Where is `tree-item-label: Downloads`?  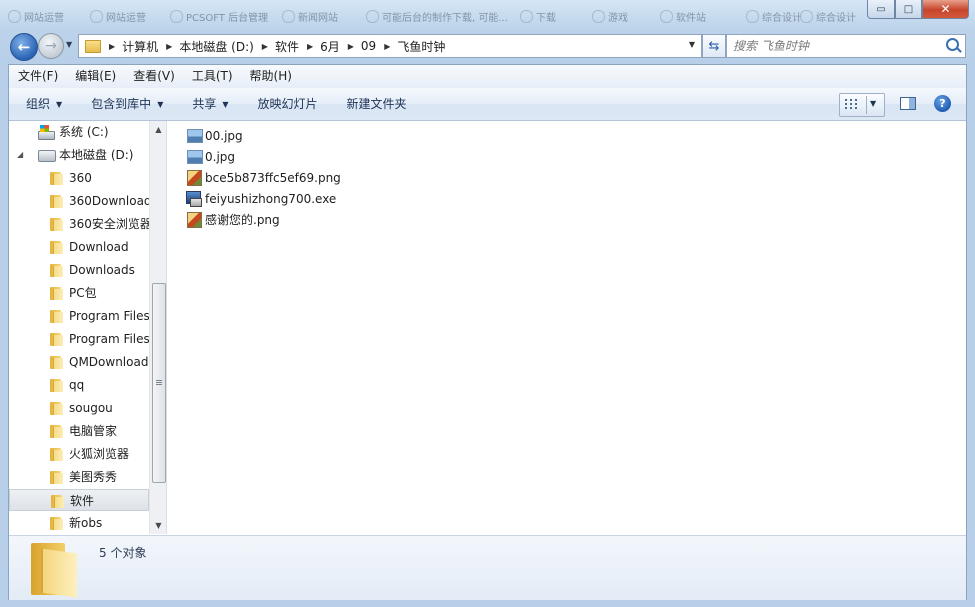 tree-item-label: Downloads is located at coordinates (102, 270).